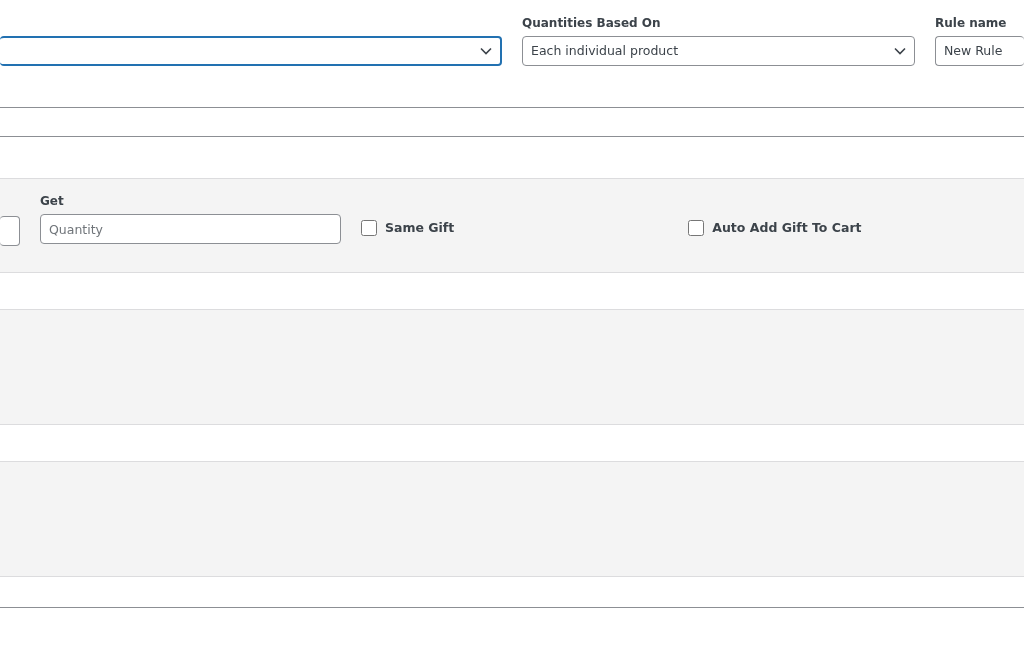  I want to click on dropdown, so click(251, 51).